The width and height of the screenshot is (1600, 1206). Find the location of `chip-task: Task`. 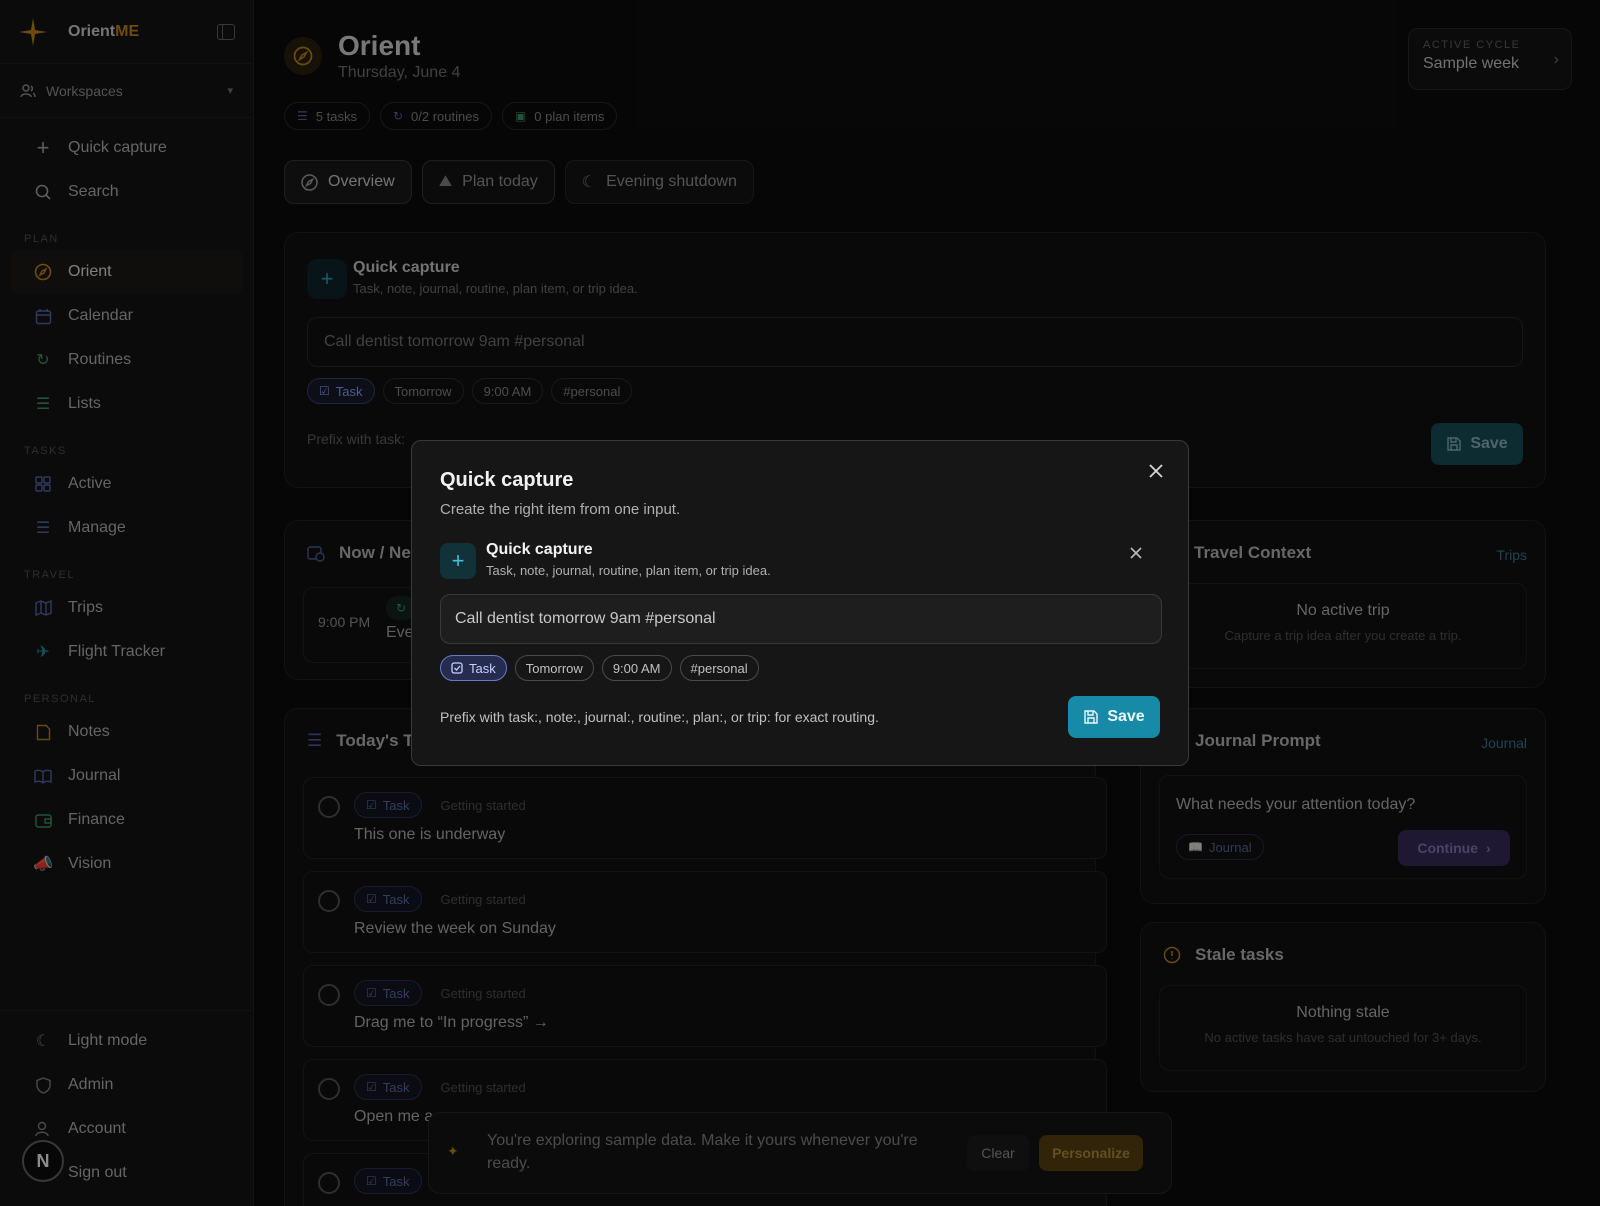

chip-task: Task is located at coordinates (473, 668).